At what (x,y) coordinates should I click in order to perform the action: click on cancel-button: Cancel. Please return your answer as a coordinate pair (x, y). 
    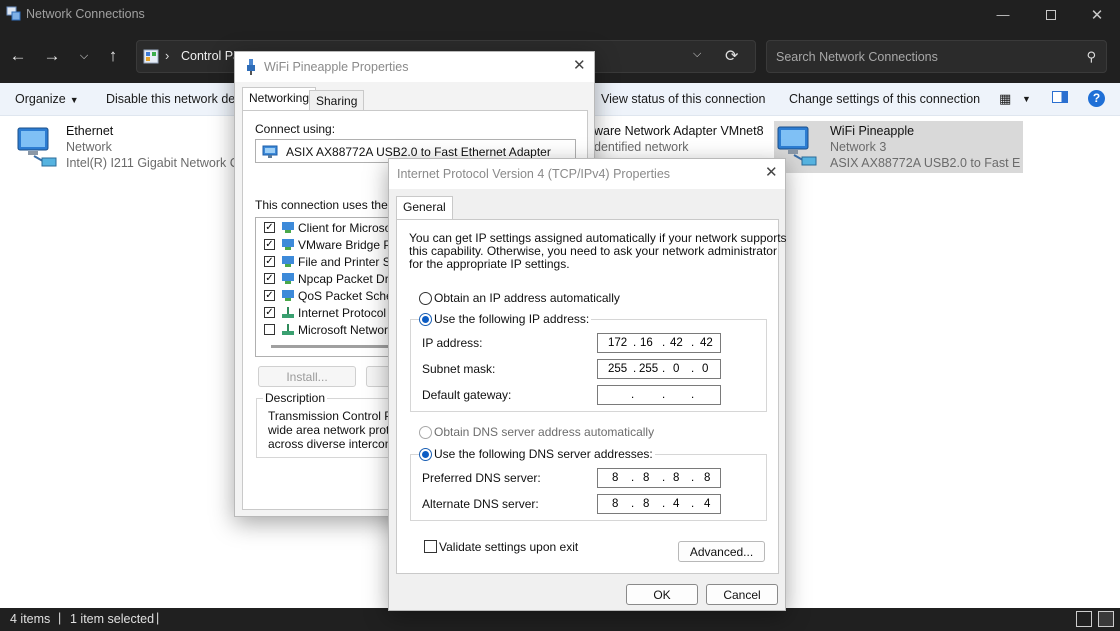
    Looking at the image, I should click on (742, 594).